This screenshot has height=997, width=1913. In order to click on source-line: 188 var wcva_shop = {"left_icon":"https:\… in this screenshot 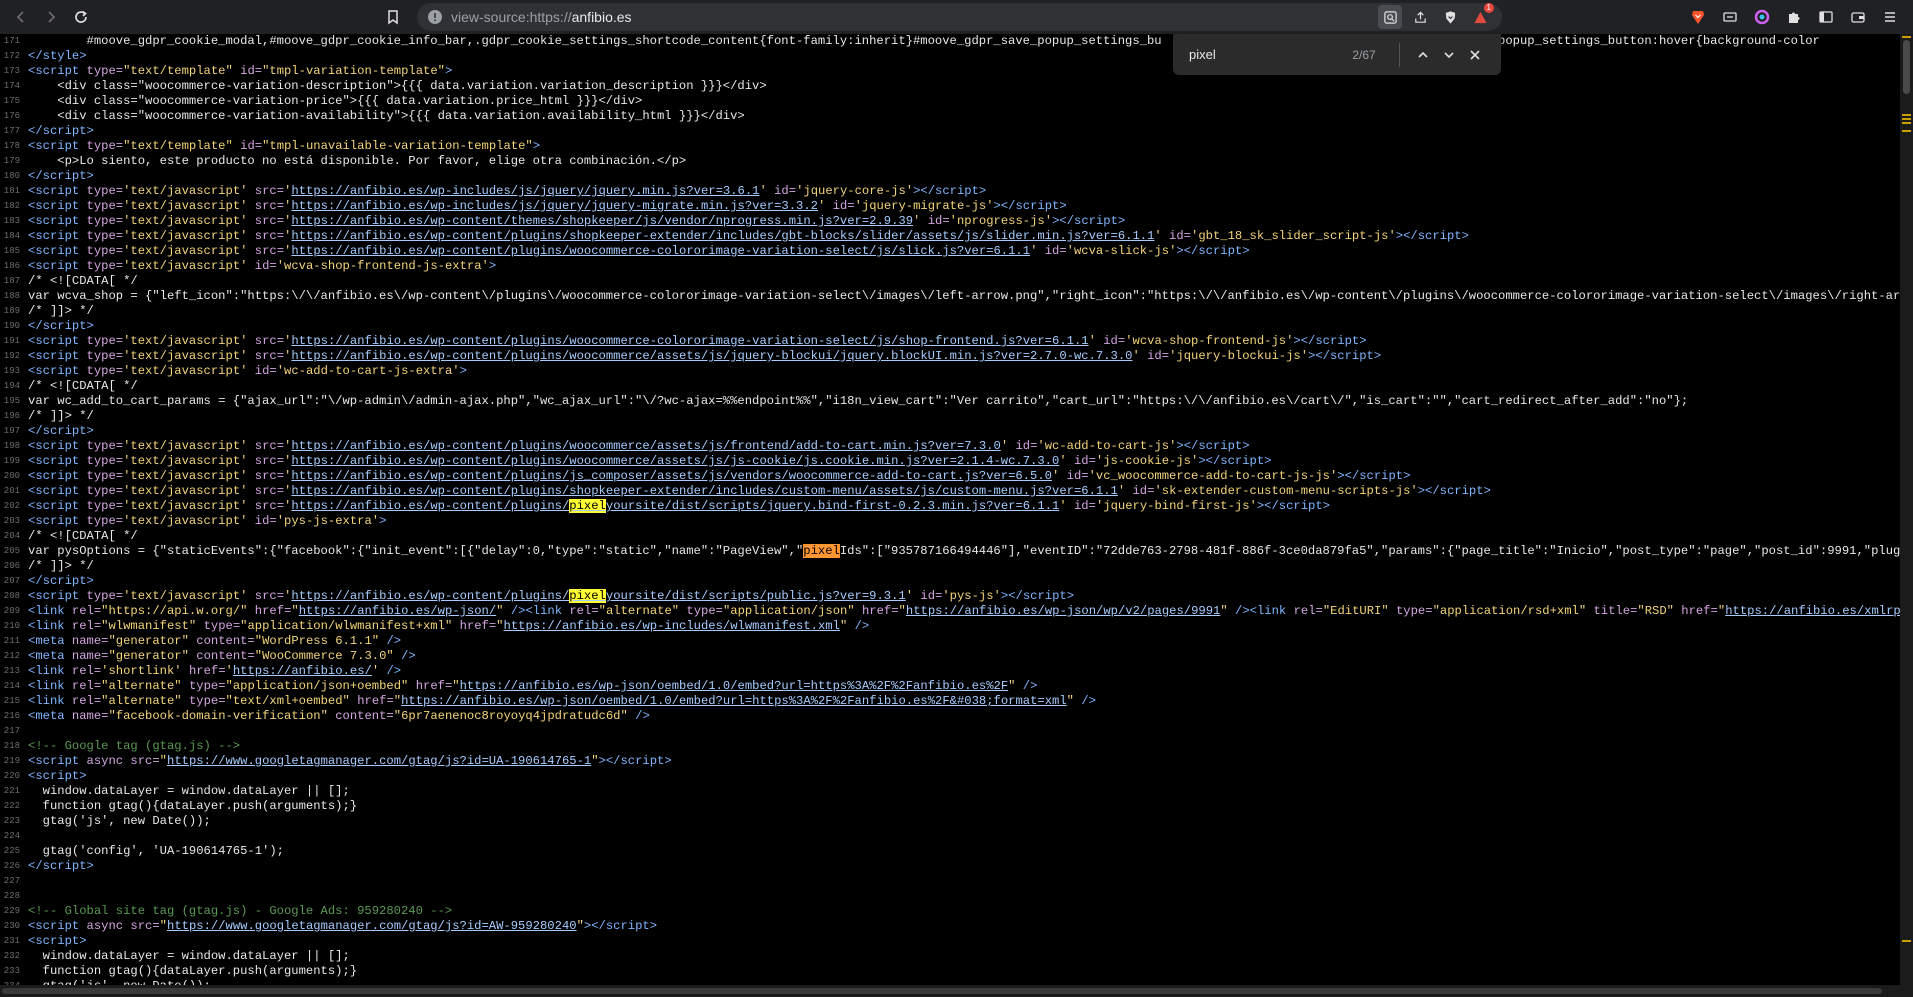, I will do `click(950, 296)`.